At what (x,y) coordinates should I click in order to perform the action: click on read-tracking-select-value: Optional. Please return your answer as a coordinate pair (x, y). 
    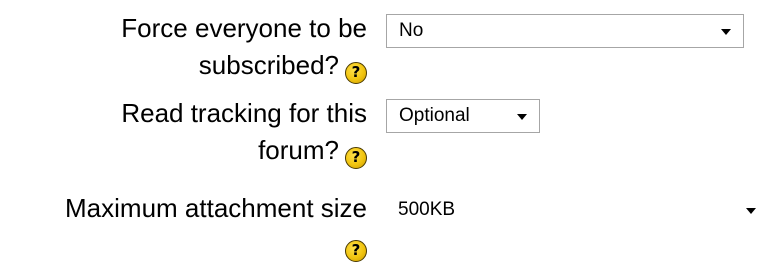
    Looking at the image, I should click on (434, 115).